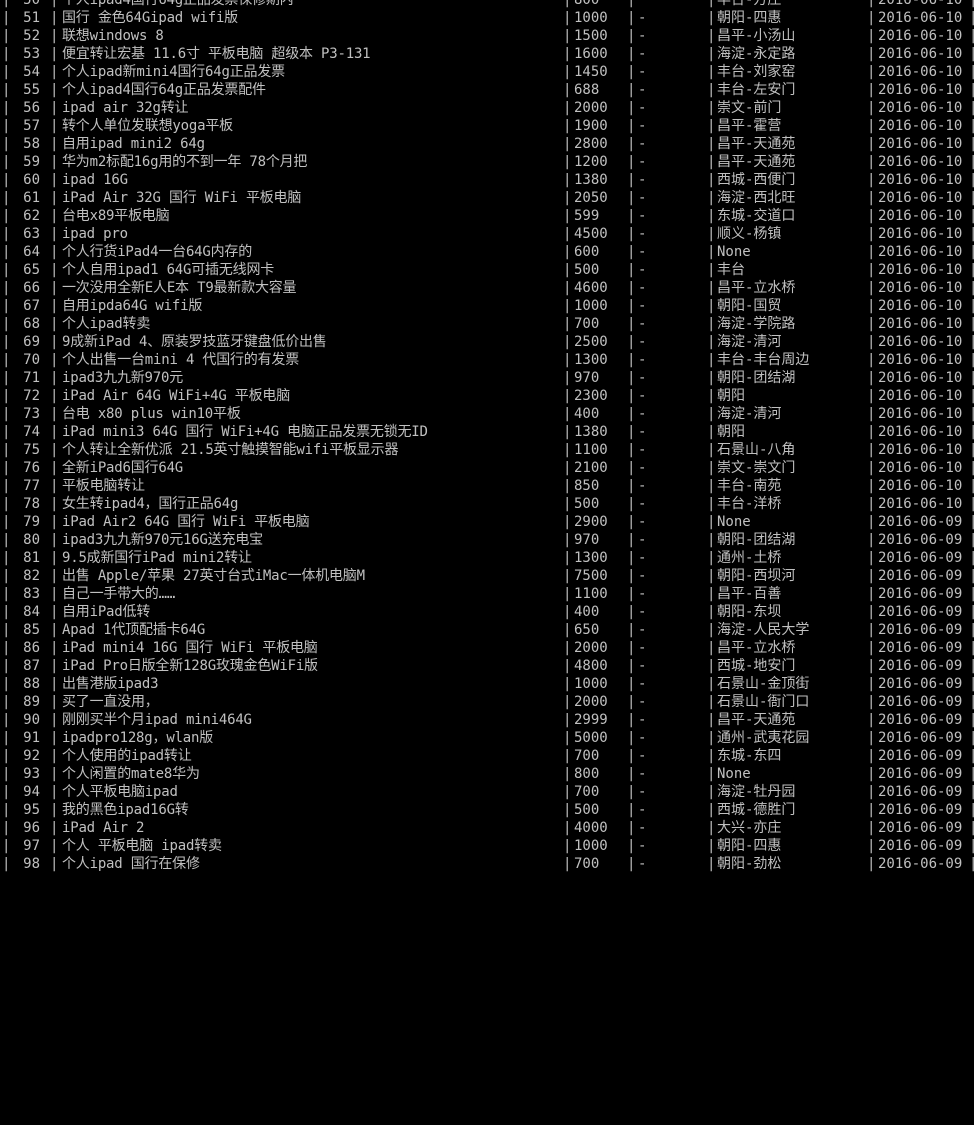 This screenshot has width=974, height=1125. What do you see at coordinates (31, 468) in the screenshot?
I see `row-id: 76` at bounding box center [31, 468].